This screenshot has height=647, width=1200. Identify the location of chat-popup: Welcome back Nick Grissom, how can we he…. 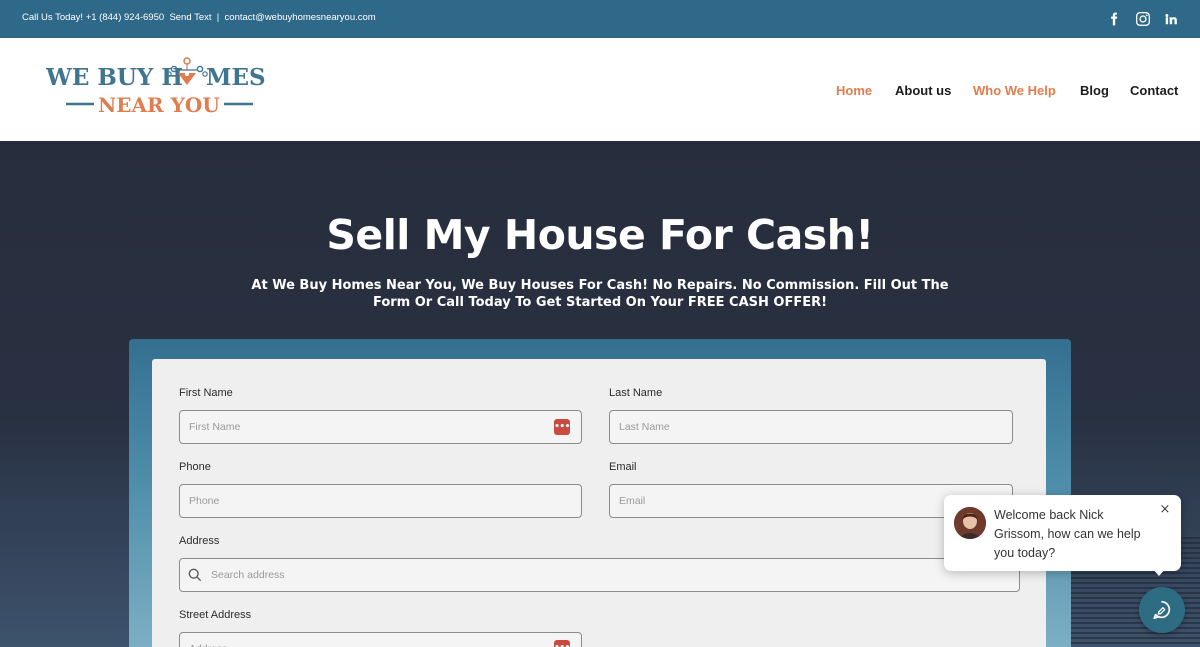
(1062, 533).